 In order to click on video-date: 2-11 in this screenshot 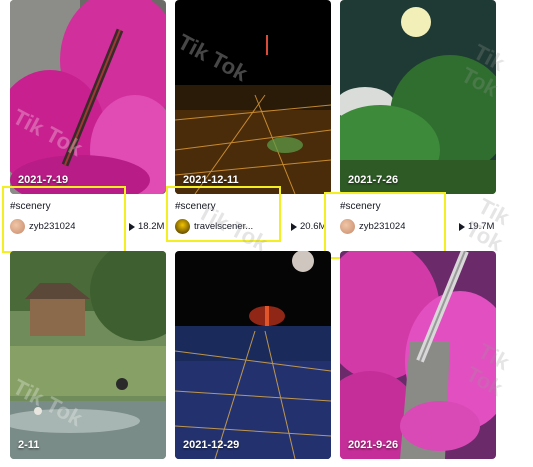, I will do `click(29, 445)`.